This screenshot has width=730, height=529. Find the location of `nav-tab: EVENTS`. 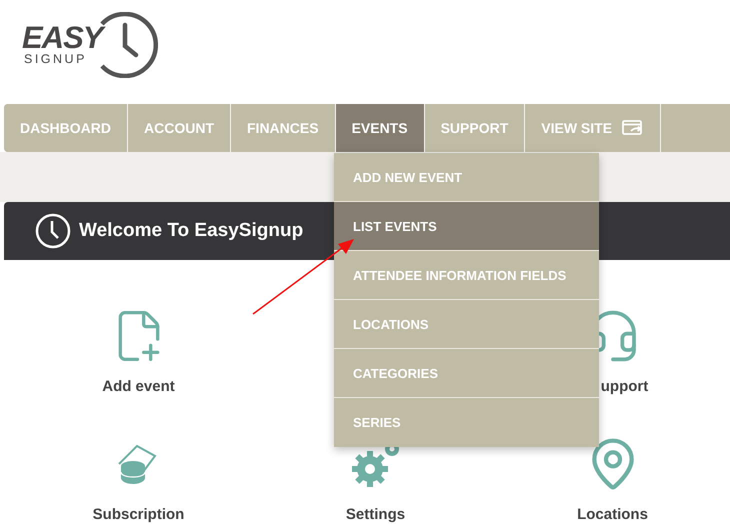

nav-tab: EVENTS is located at coordinates (380, 128).